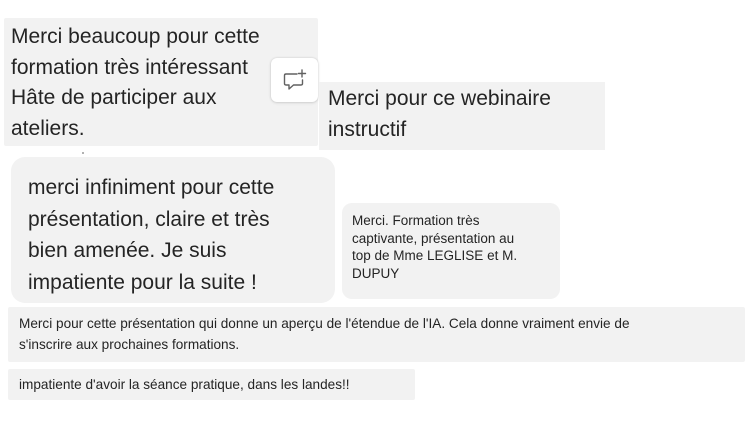 Image resolution: width=751 pixels, height=423 pixels. I want to click on message-line: top de Mme LEGLISE et M., so click(435, 255).